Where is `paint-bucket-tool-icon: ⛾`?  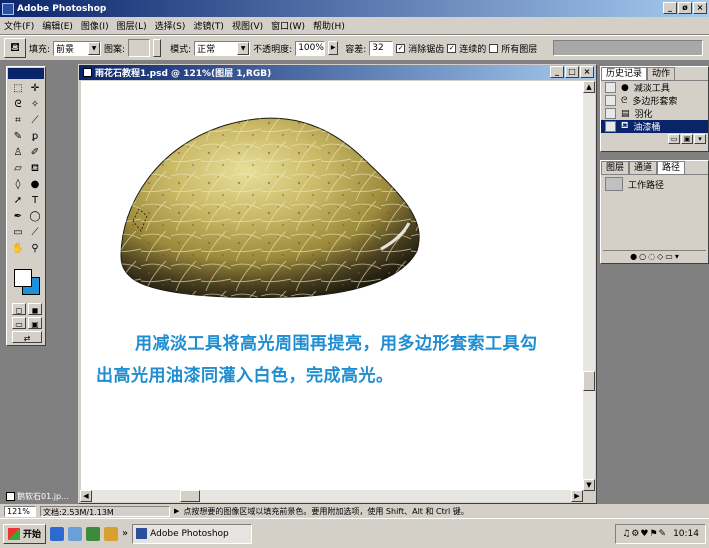 paint-bucket-tool-icon: ⛾ is located at coordinates (35, 169).